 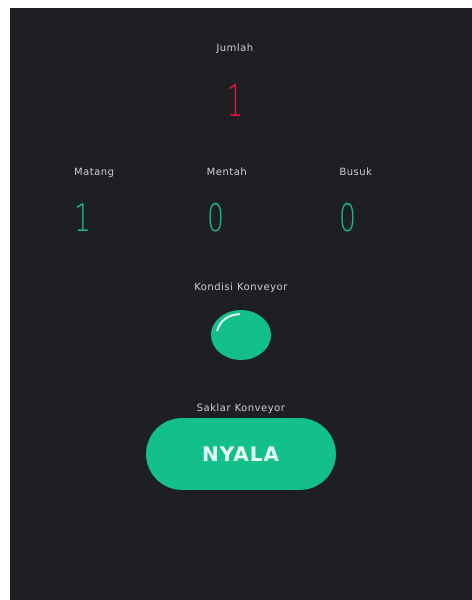 What do you see at coordinates (82, 218) in the screenshot?
I see `counter-value: 1` at bounding box center [82, 218].